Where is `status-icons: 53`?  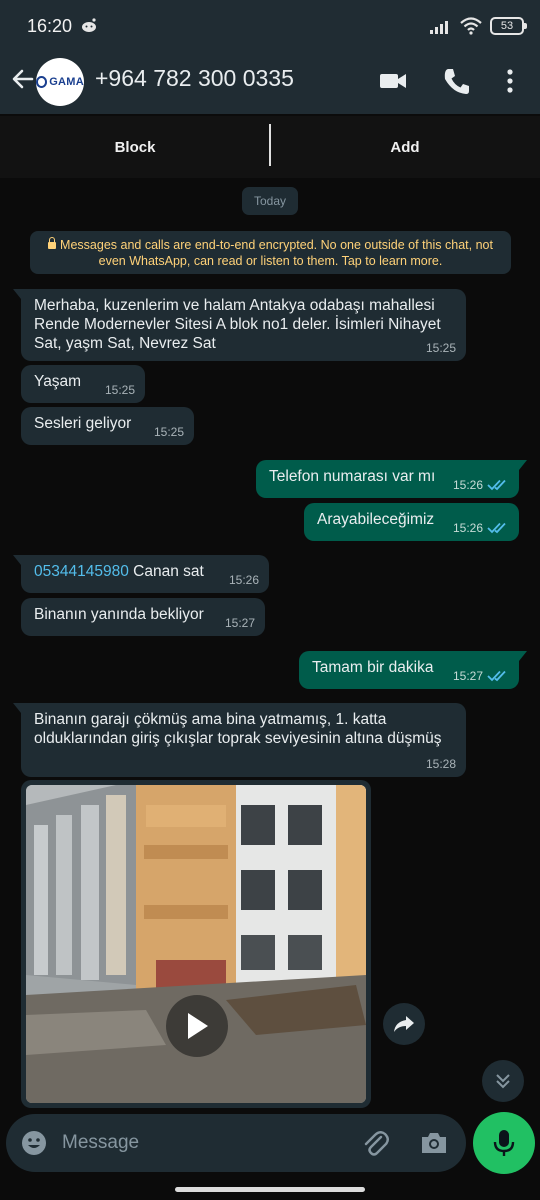
status-icons: 53 is located at coordinates (478, 26).